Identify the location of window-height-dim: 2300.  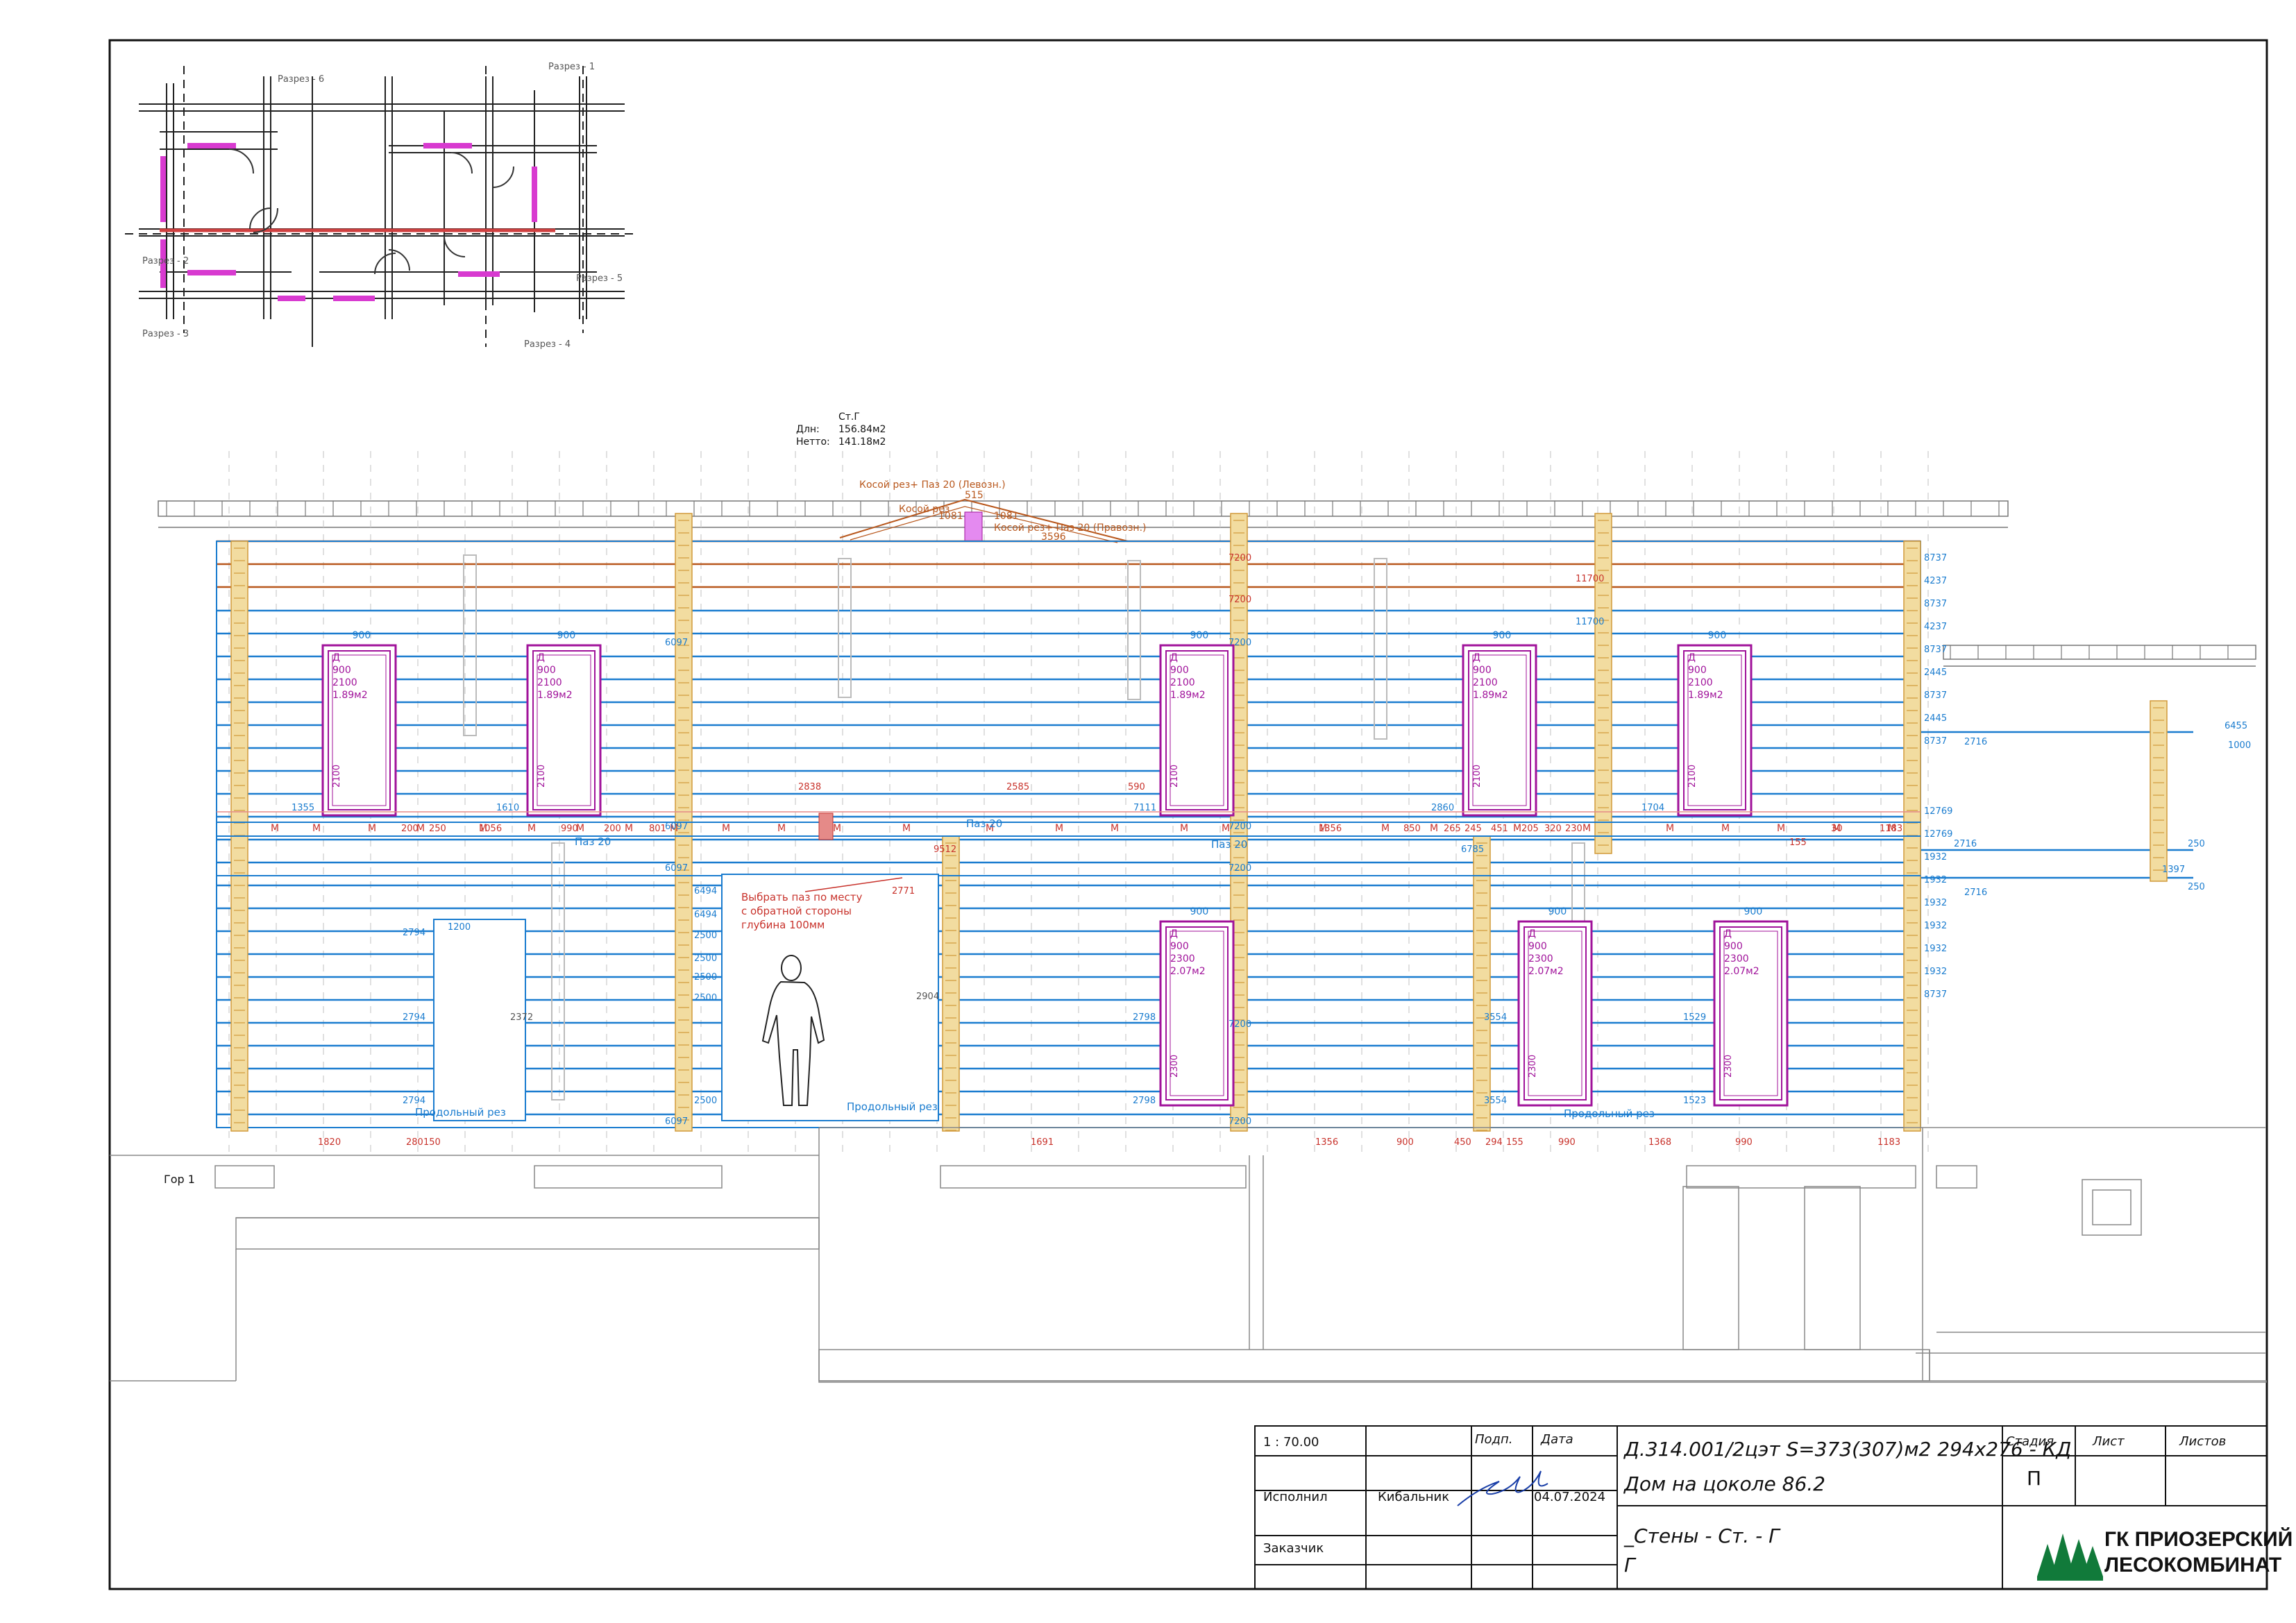
(1533, 1066).